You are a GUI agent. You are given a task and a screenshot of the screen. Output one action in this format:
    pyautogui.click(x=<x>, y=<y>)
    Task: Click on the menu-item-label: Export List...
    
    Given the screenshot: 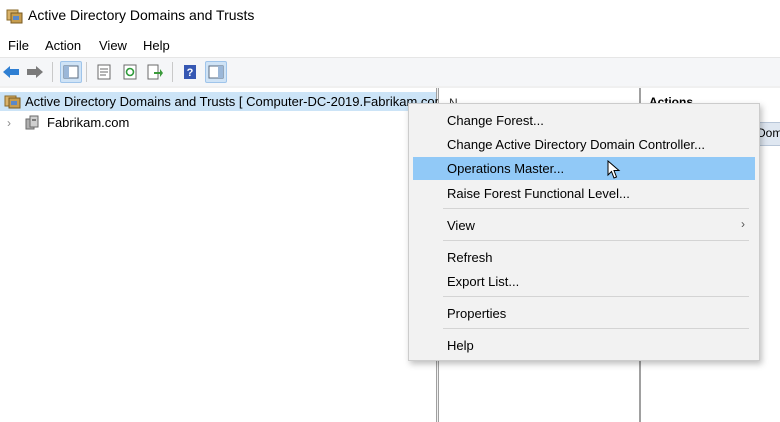 What is the action you would take?
    pyautogui.click(x=483, y=281)
    